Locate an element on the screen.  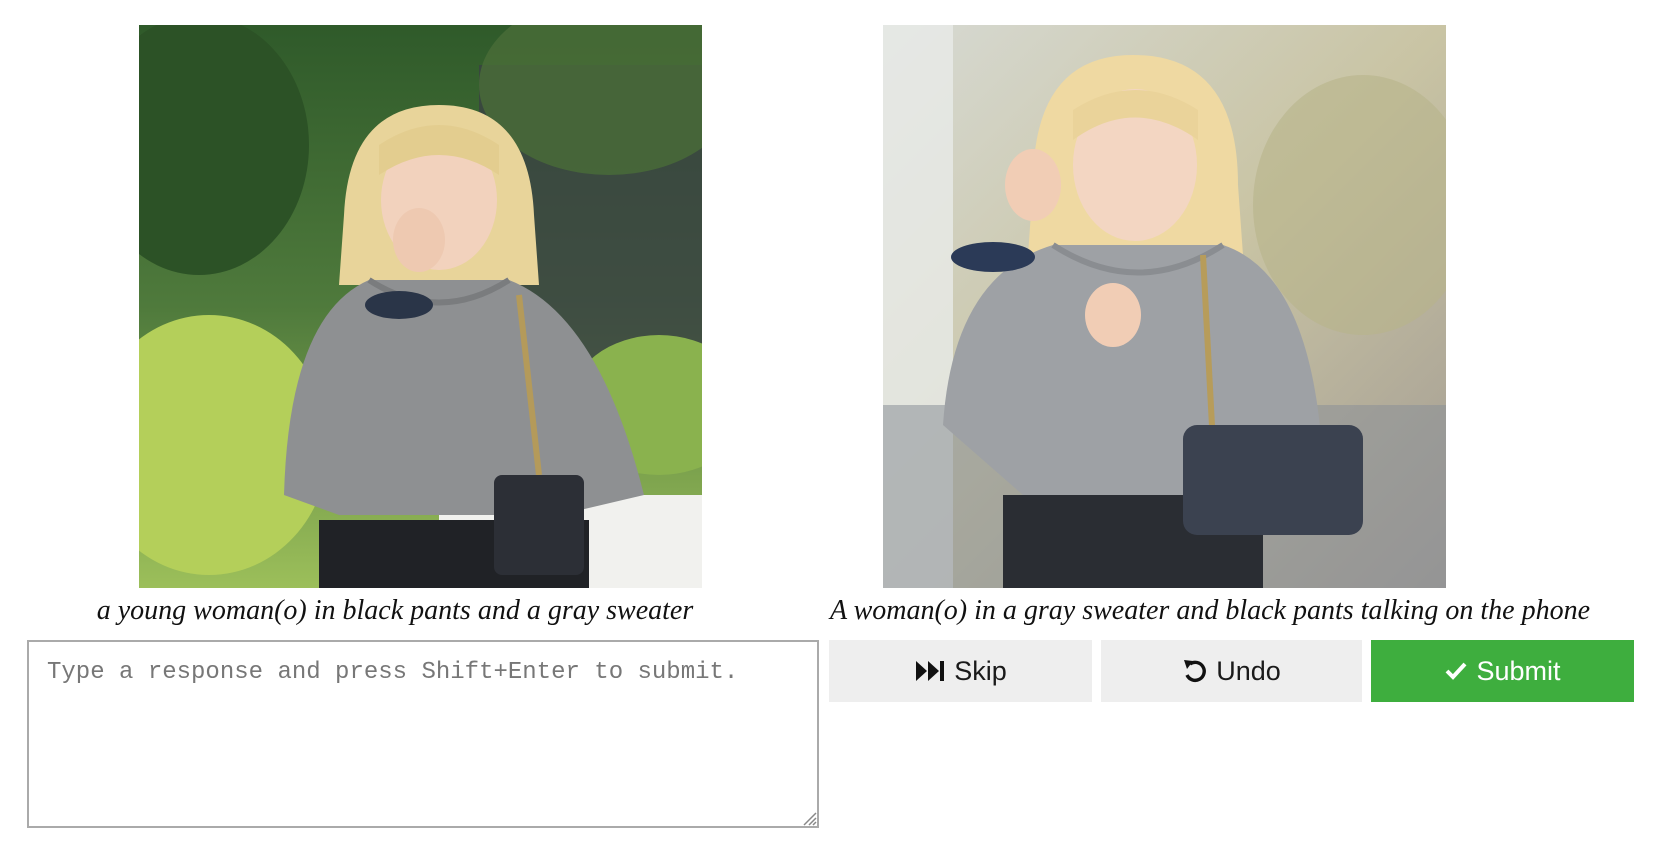
undo-button-label: Undo is located at coordinates (1248, 670).